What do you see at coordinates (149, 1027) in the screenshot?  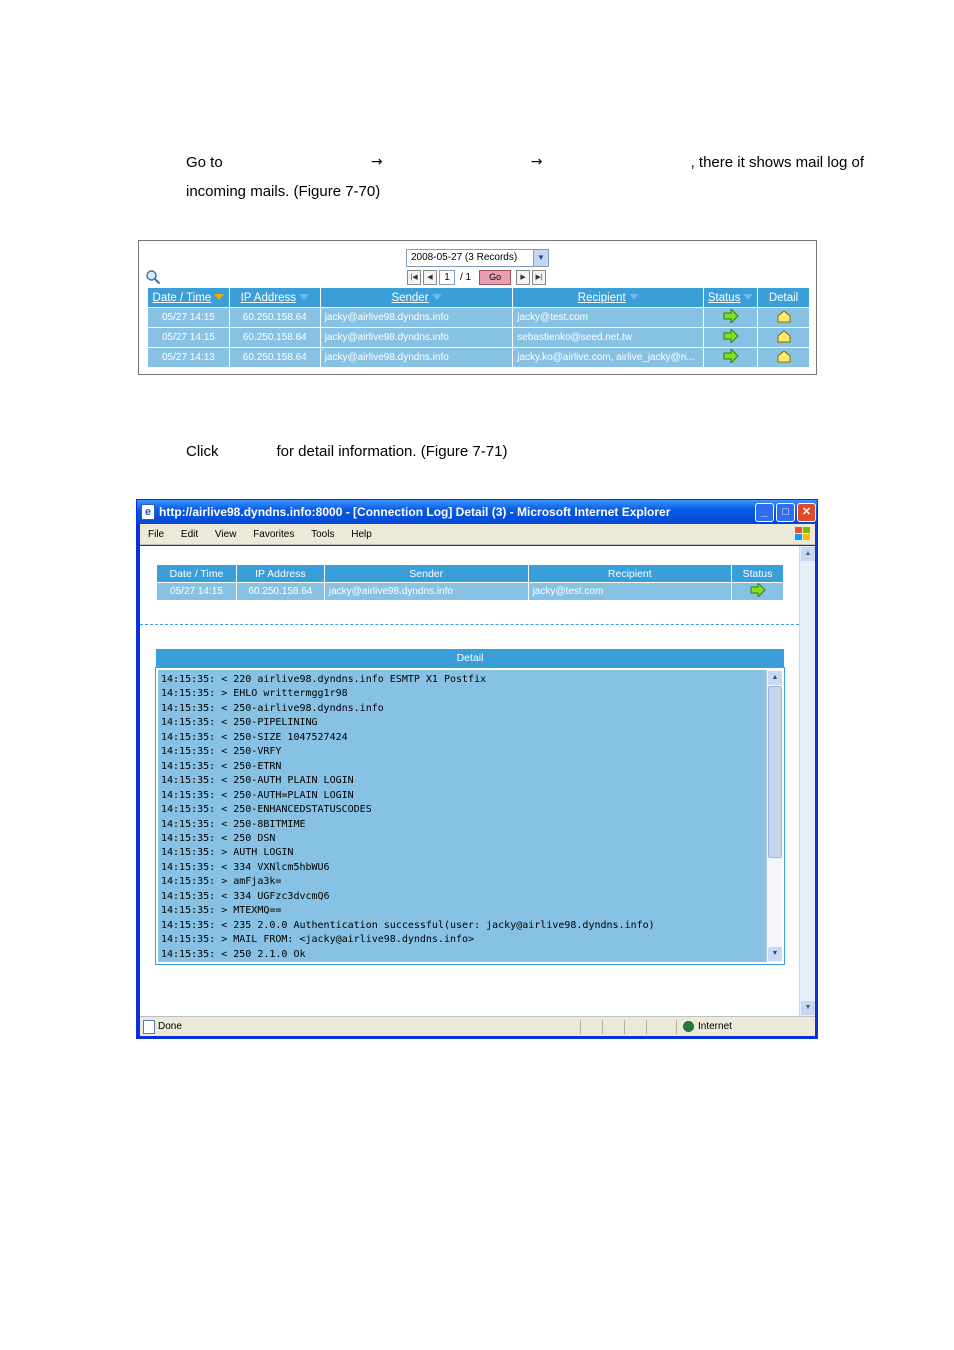 I see `page-icon` at bounding box center [149, 1027].